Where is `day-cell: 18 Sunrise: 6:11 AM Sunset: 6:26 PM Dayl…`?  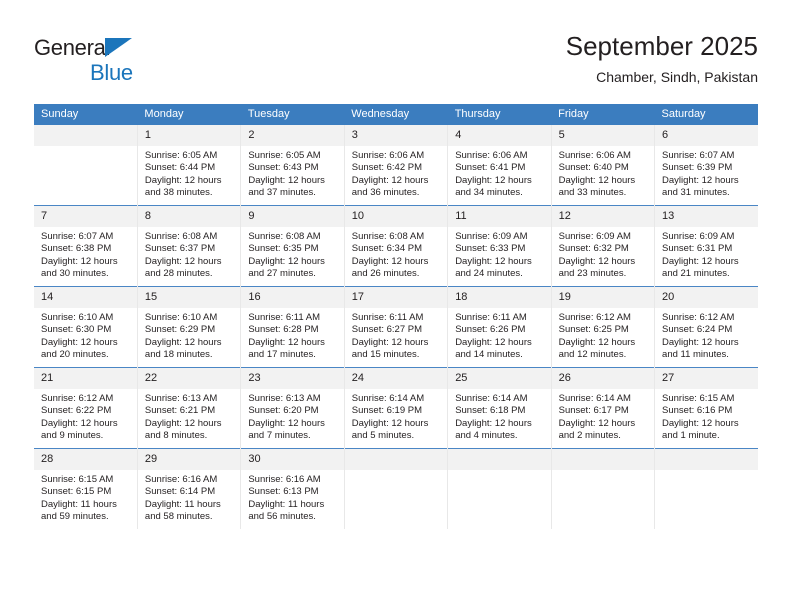
day-cell: 18 Sunrise: 6:11 AM Sunset: 6:26 PM Dayl… is located at coordinates (499, 327).